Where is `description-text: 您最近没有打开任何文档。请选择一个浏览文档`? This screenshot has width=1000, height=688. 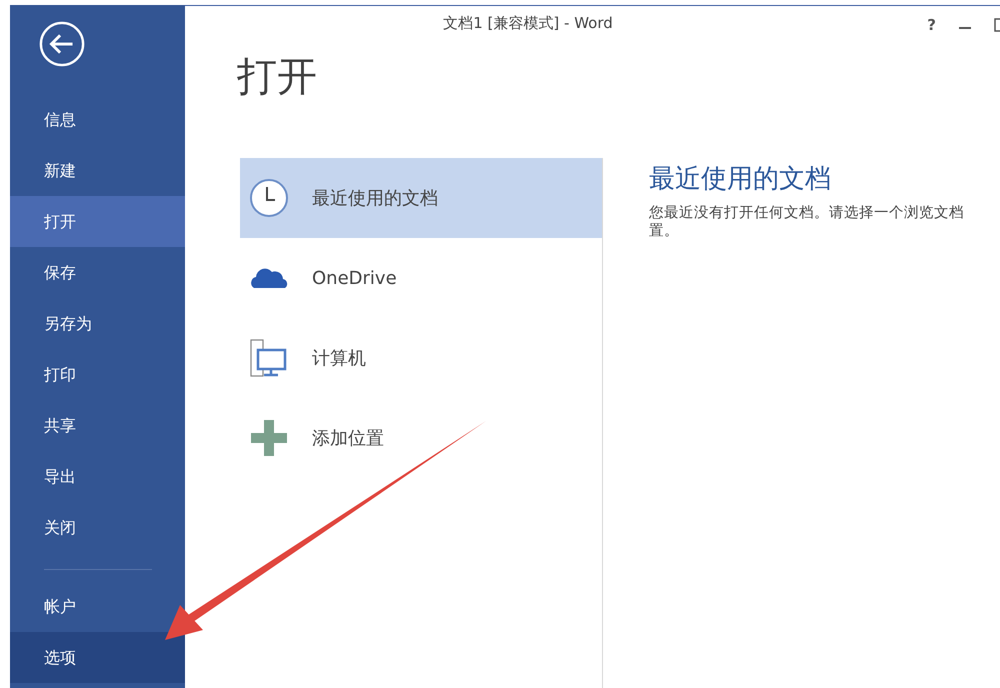
description-text: 您最近没有打开任何文档。请选择一个浏览文档 is located at coordinates (806, 213).